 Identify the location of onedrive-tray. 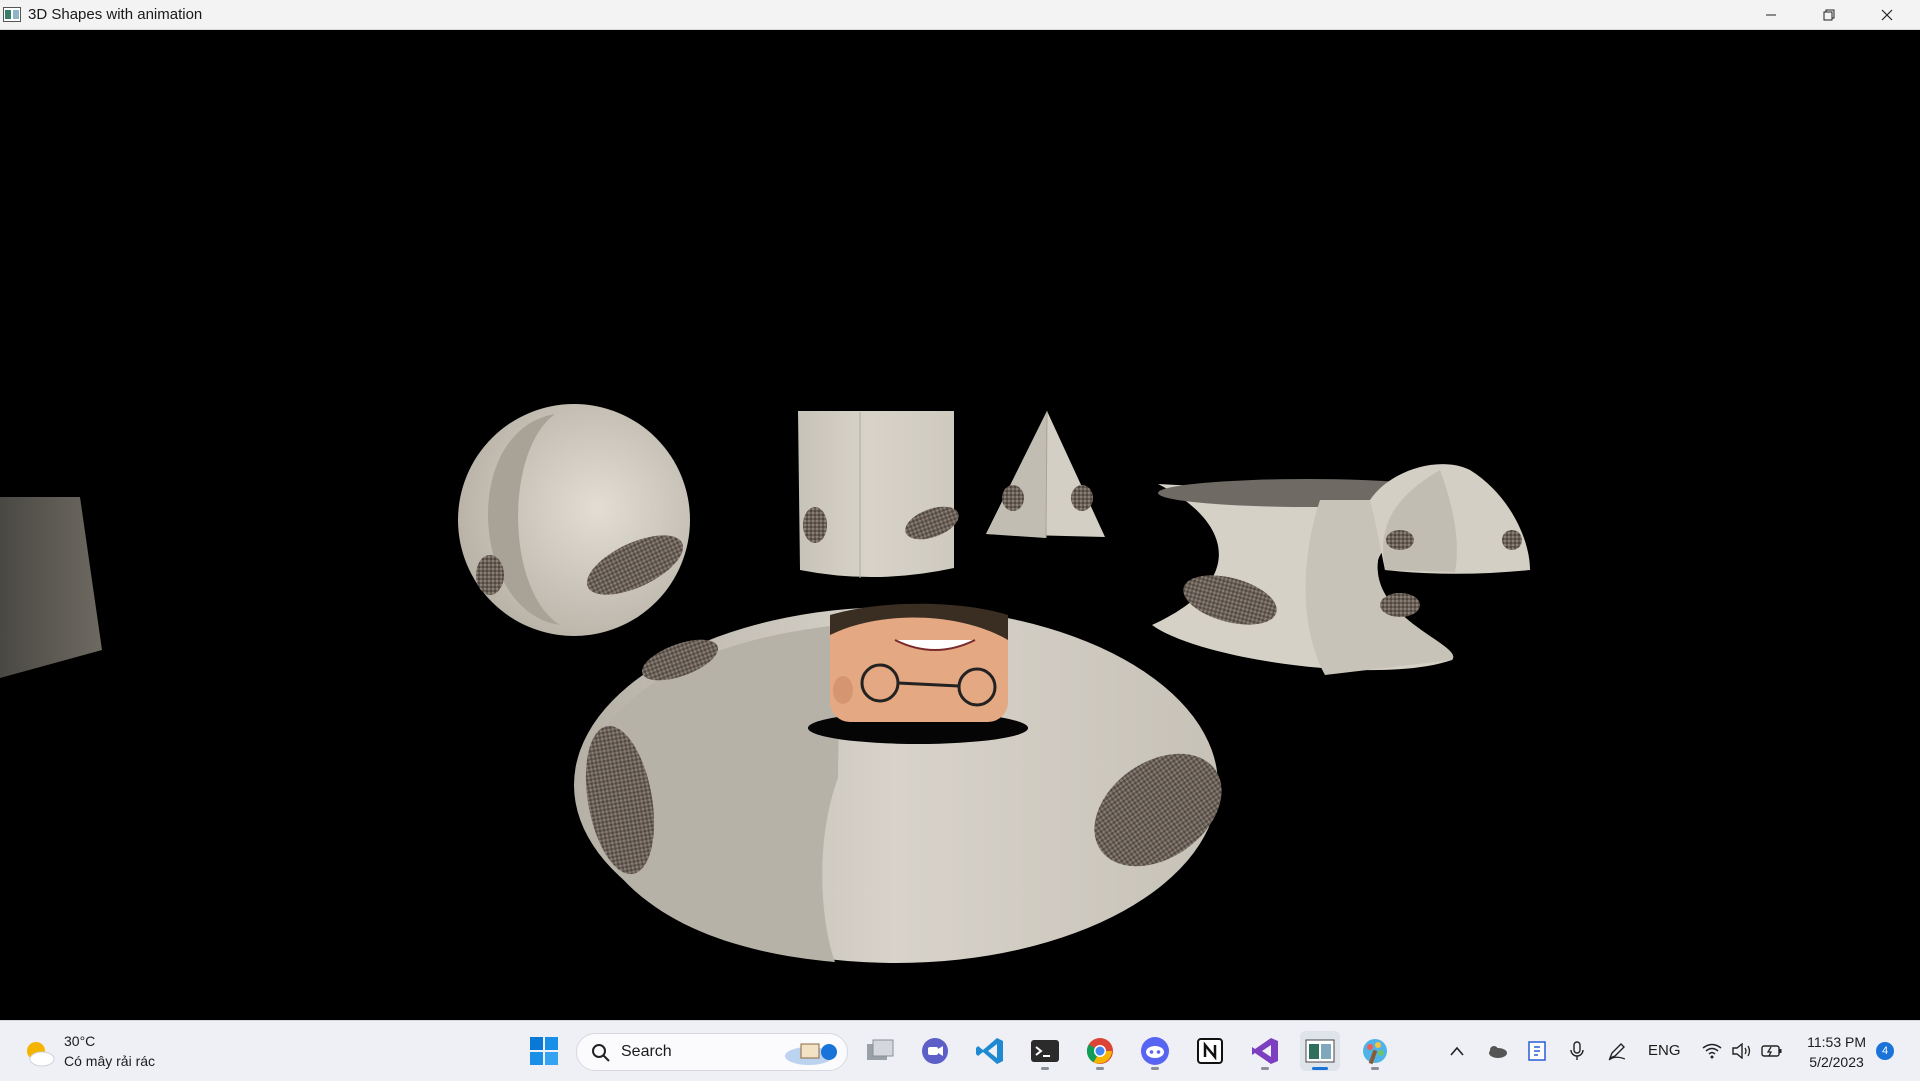
(1497, 1051).